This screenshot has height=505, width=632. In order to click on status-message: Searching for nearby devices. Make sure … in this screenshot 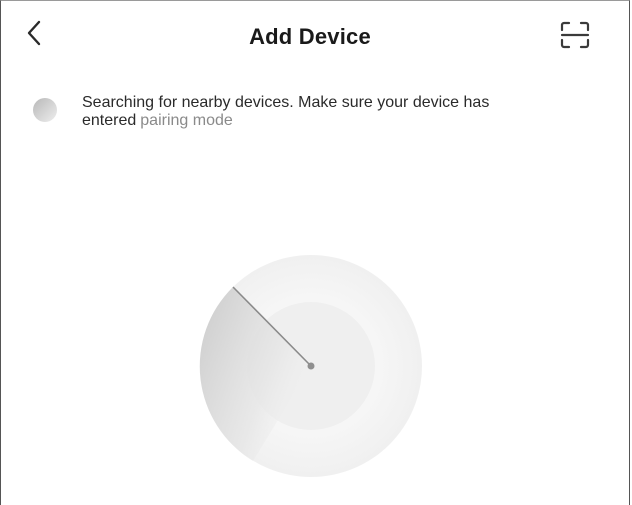, I will do `click(332, 112)`.